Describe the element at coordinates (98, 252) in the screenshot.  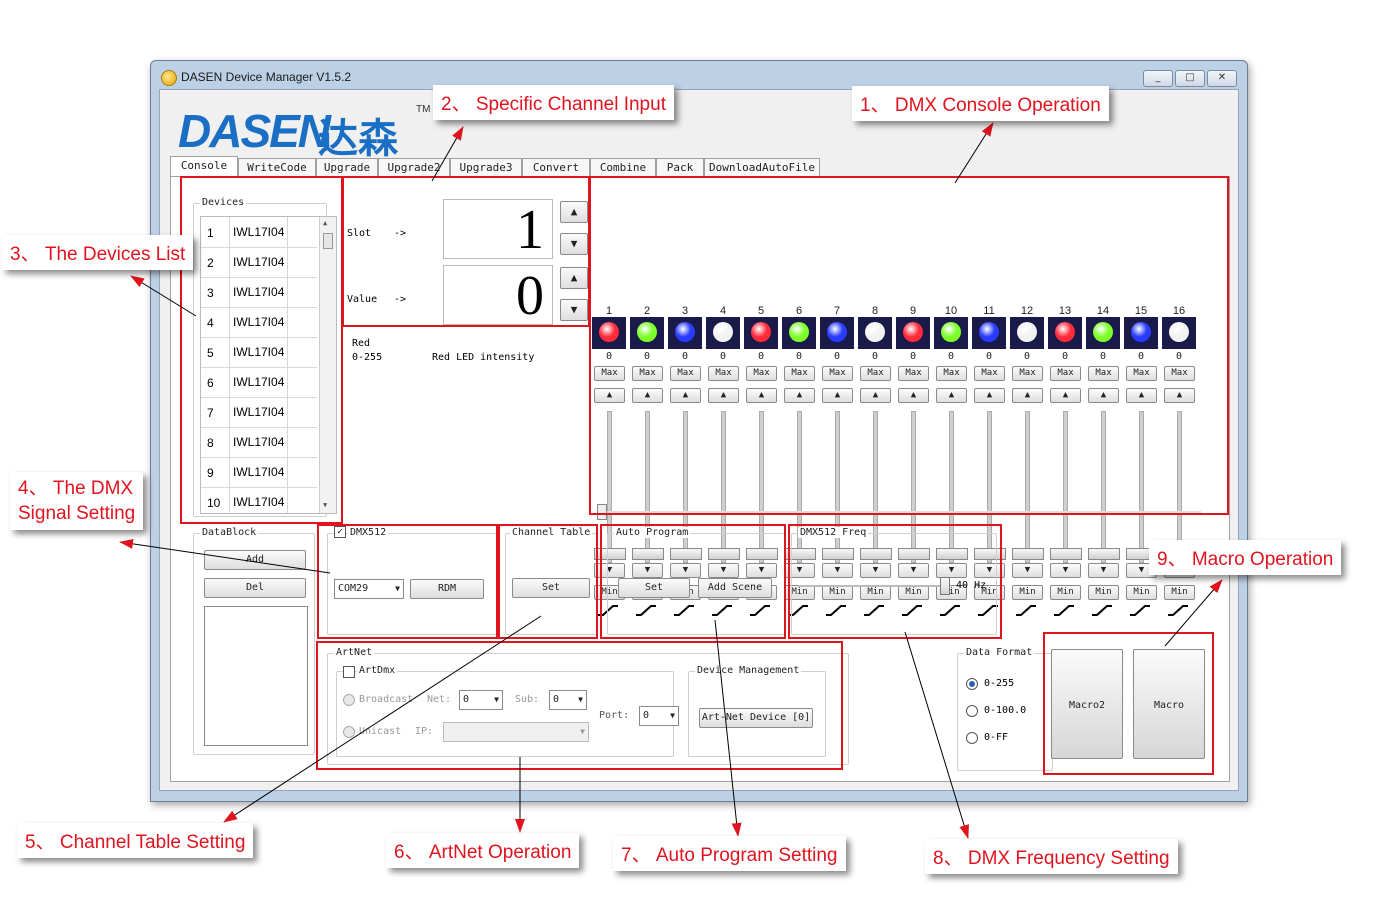
I see `annotation-devices-list: 3、 The Devices List` at that location.